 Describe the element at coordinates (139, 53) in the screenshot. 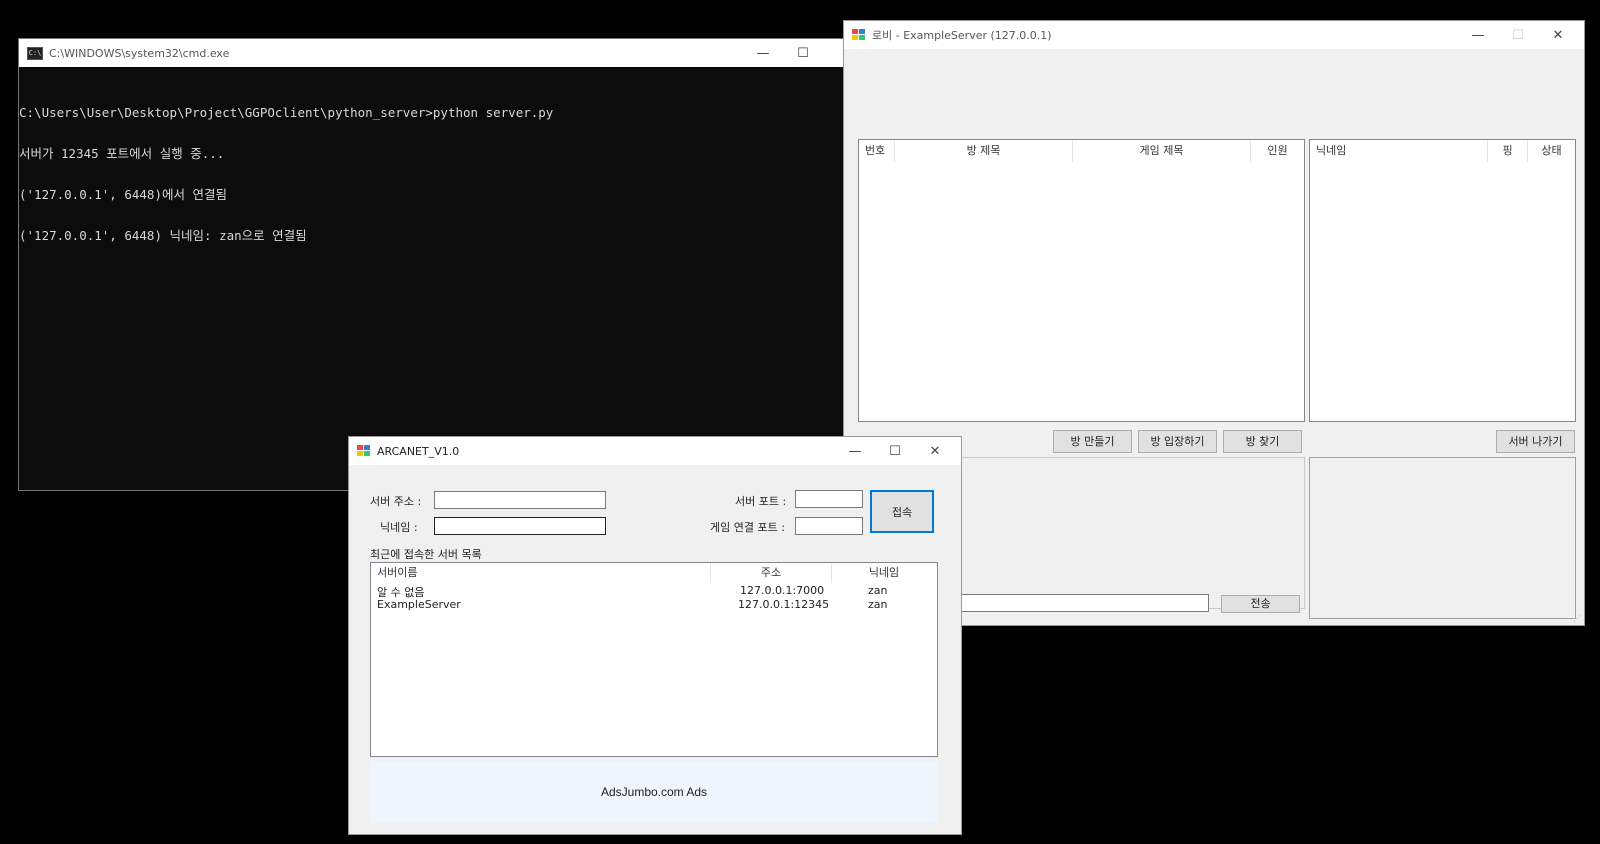

I see `cmd-title: C:\WINDOWS\system32\cmd.exe` at that location.